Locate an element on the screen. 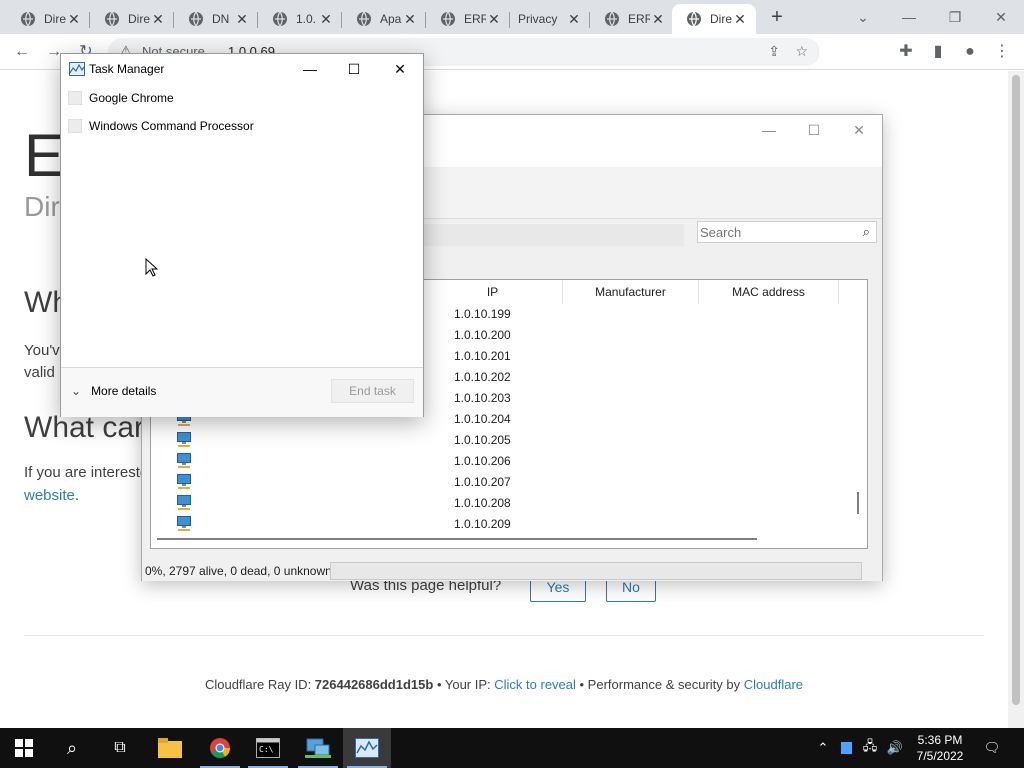 This screenshot has width=1024, height=768. row-ip: 1.0.10.203 is located at coordinates (482, 398).